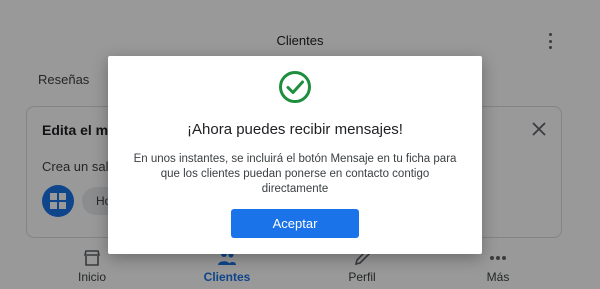  I want to click on accept-button: Aceptar, so click(295, 223).